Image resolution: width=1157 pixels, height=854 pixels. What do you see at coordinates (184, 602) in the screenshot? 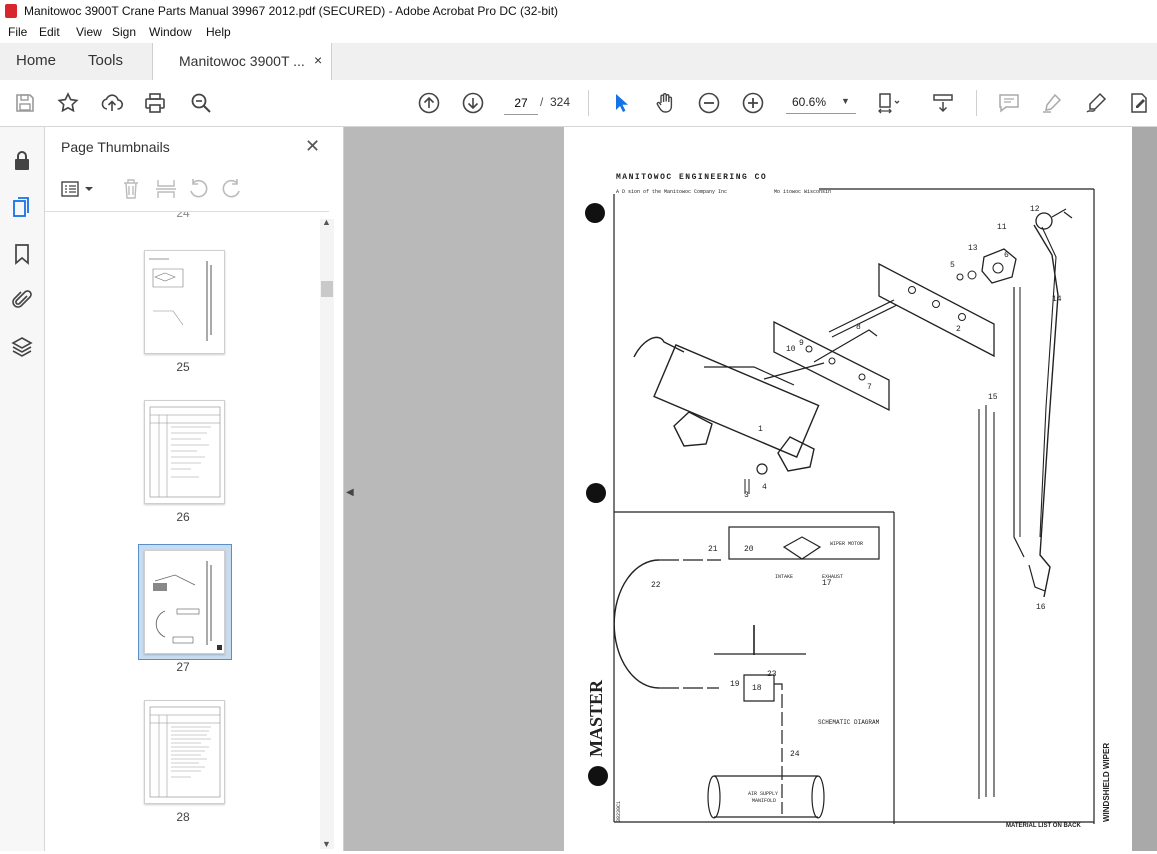
I see `thumbnail-page-current` at bounding box center [184, 602].